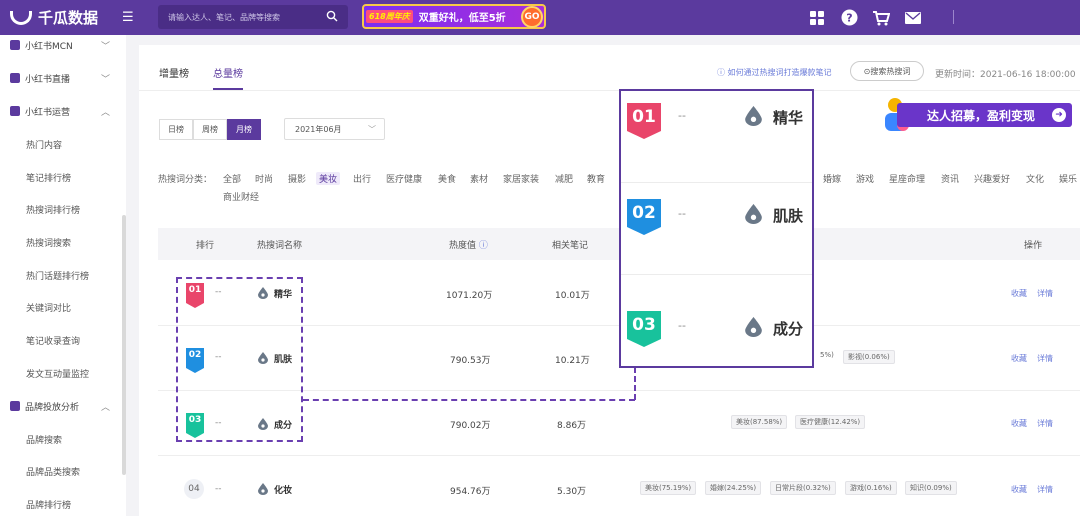  I want to click on keyword: 肌肤, so click(788, 216).